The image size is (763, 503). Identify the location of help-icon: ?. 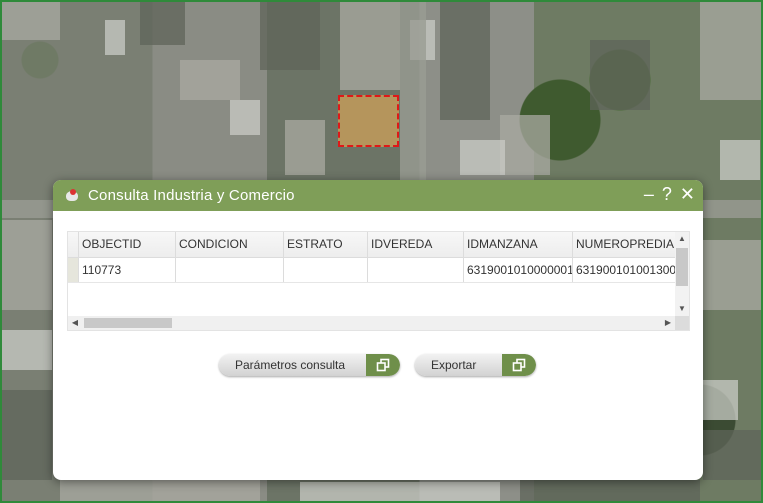
(667, 194).